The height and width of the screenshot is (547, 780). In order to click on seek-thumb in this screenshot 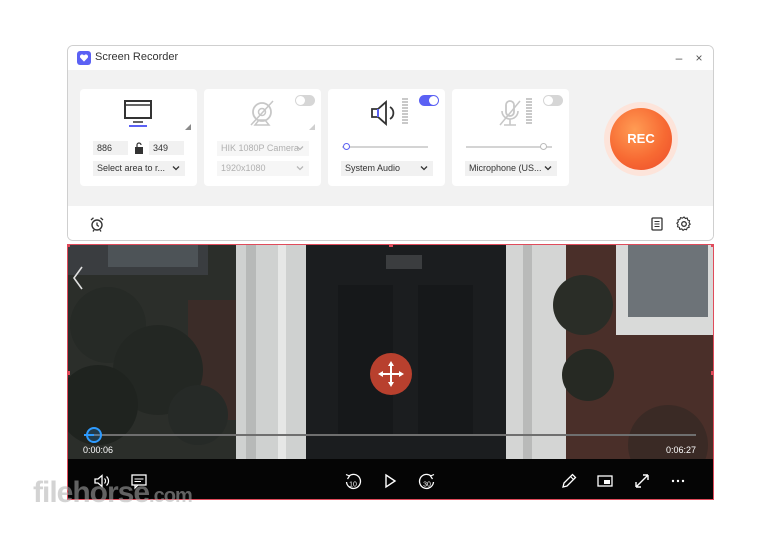, I will do `click(93, 435)`.